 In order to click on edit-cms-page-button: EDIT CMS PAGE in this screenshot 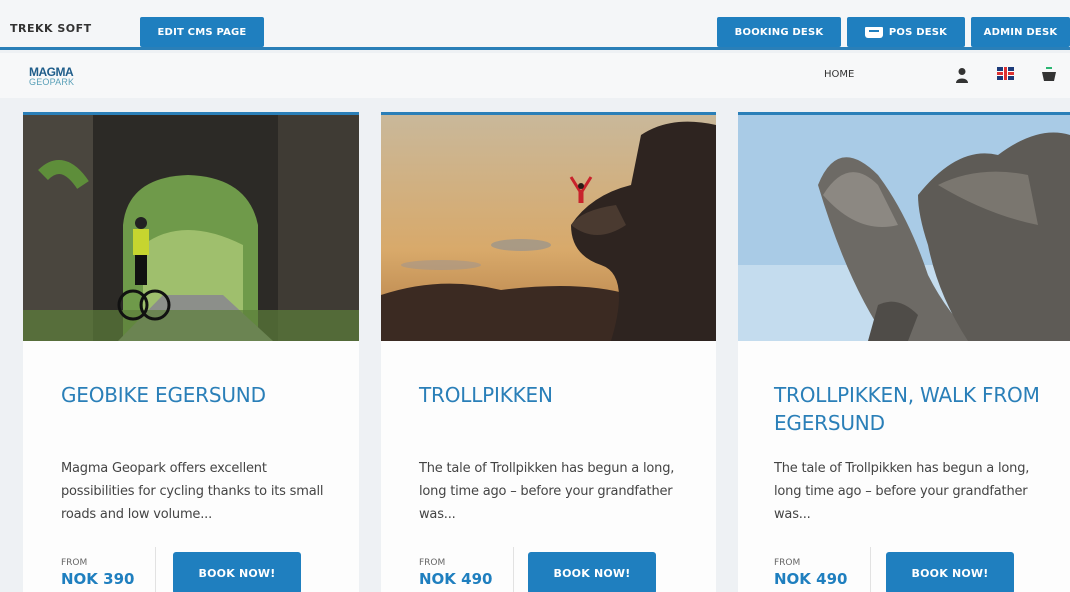, I will do `click(202, 32)`.